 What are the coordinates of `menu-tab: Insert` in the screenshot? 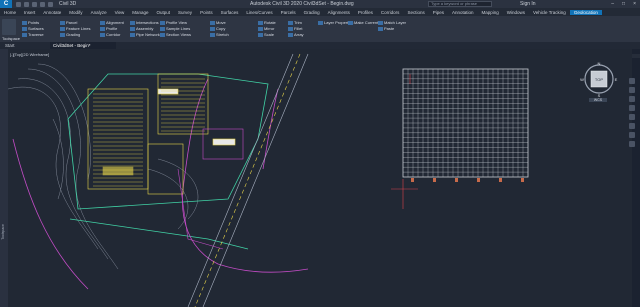 It's located at (29, 12).